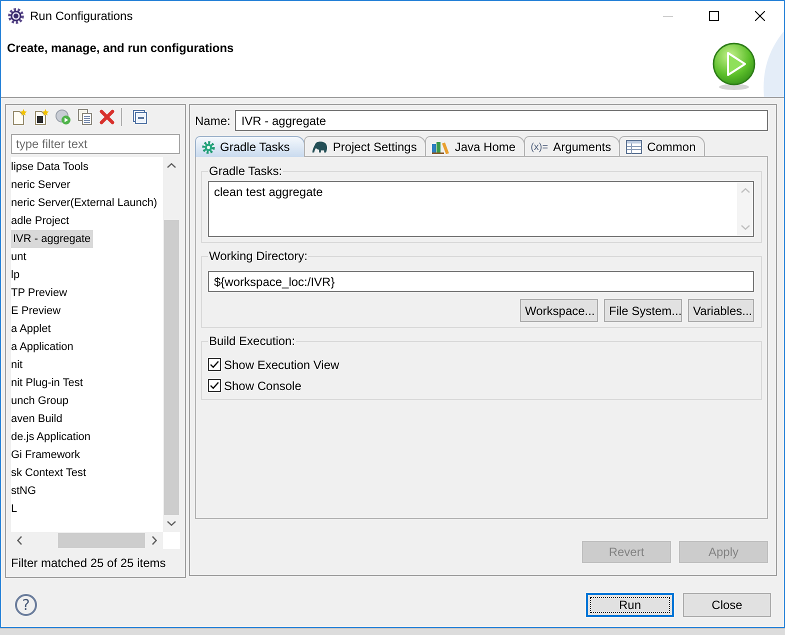 The image size is (785, 635). I want to click on play-icon, so click(734, 66).